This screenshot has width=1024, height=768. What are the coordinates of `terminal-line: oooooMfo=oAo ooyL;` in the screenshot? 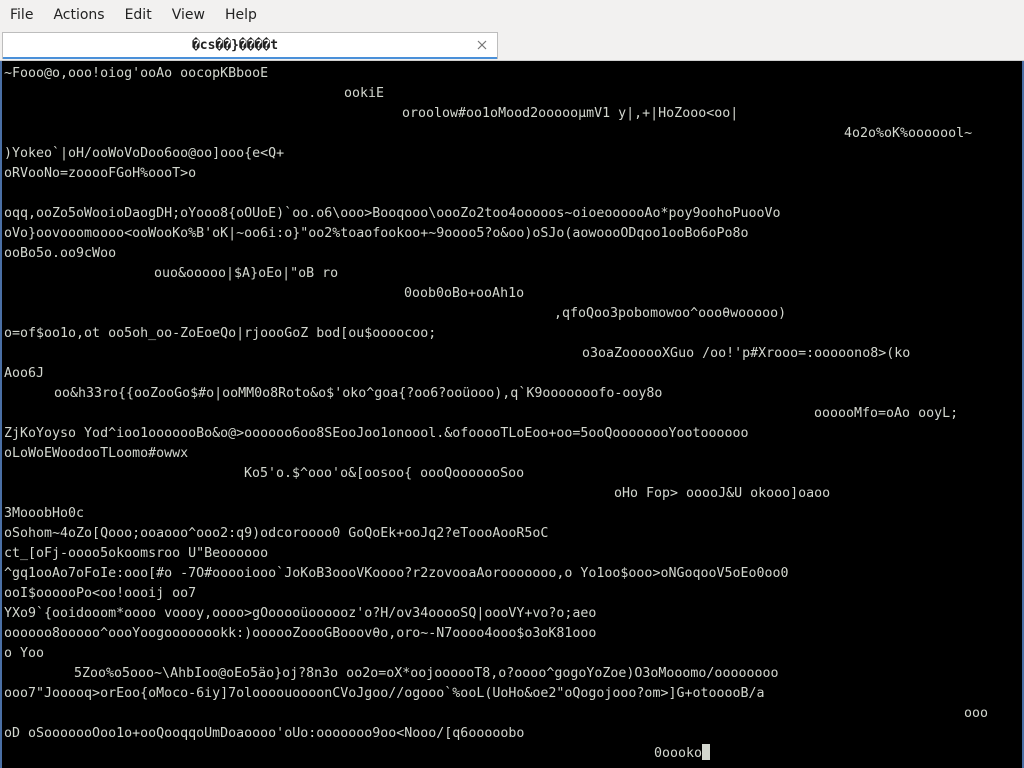 It's located at (886, 413).